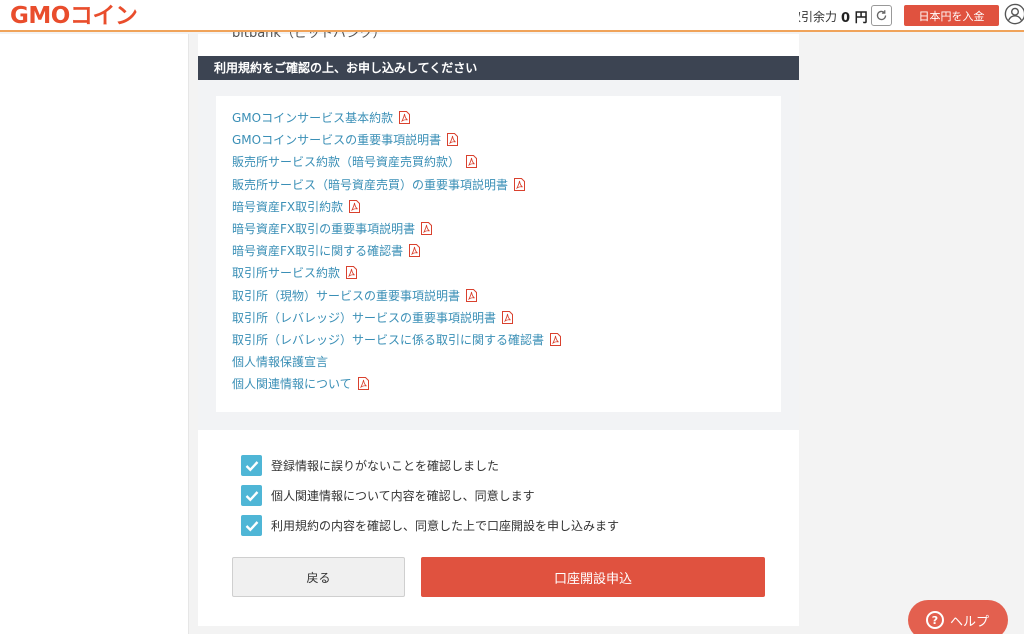 The height and width of the screenshot is (634, 1024). I want to click on confirmation-label: 登録情報に誤りがないことを確認しました, so click(385, 466).